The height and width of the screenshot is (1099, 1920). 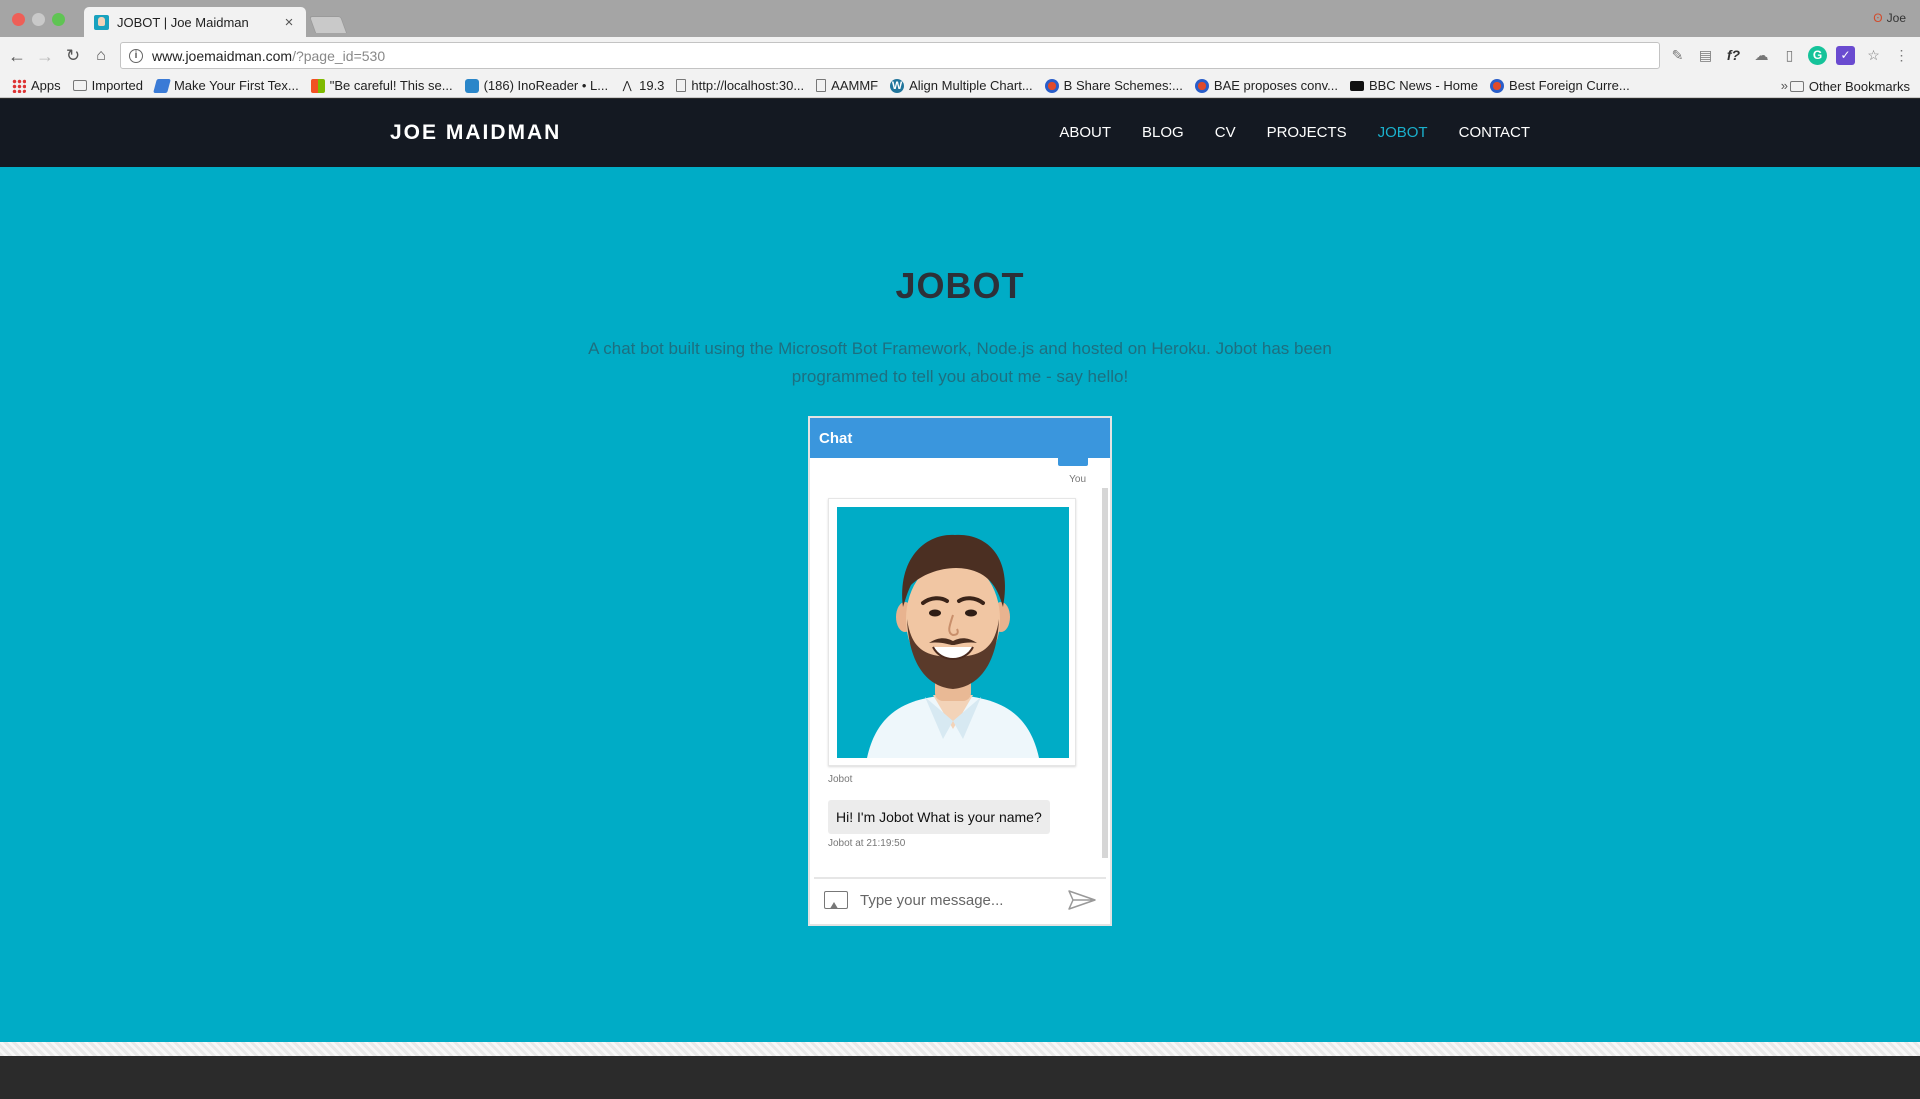 I want to click on document-icon: ▯, so click(x=1789, y=55).